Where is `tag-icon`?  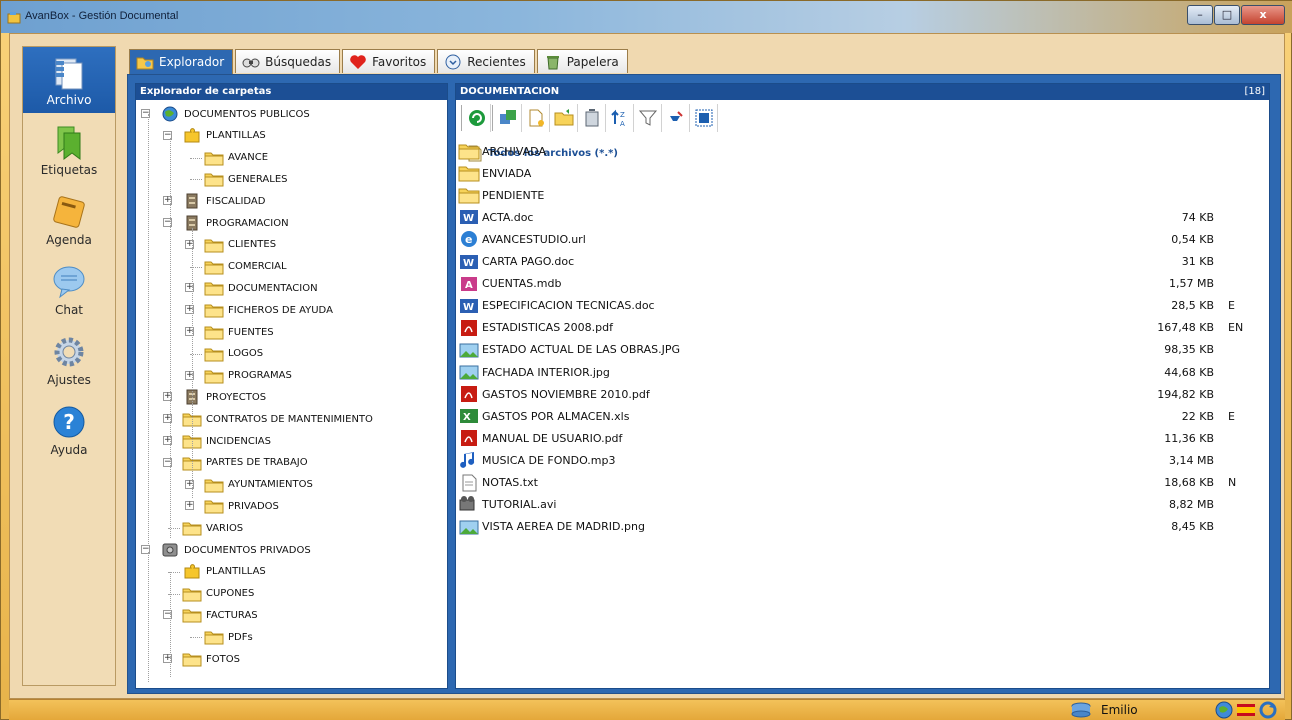 tag-icon is located at coordinates (69, 143).